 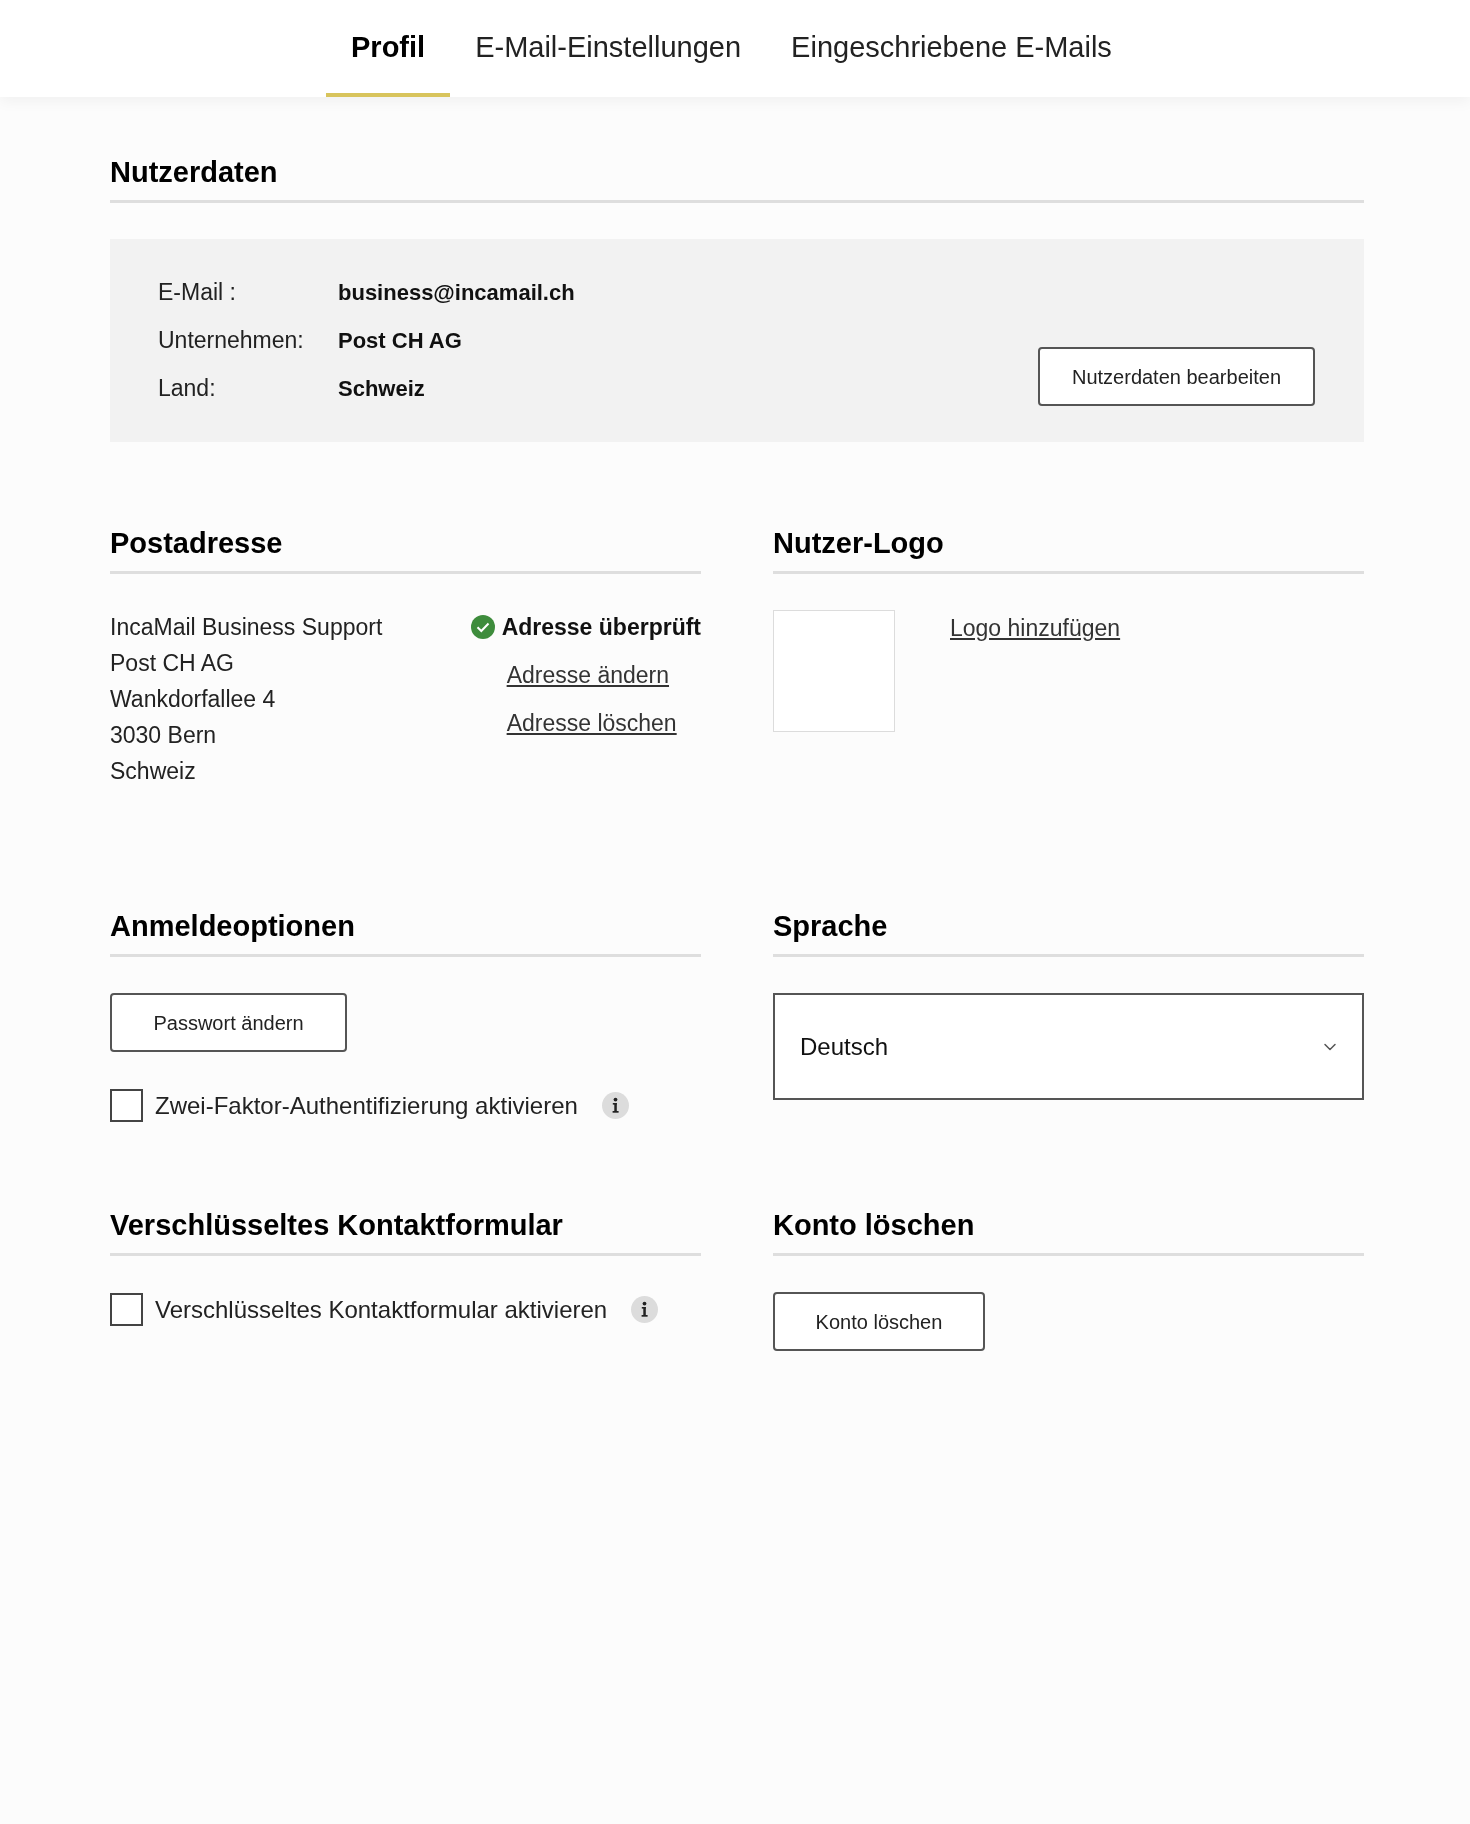 I want to click on check-circle-icon, so click(x=482, y=627).